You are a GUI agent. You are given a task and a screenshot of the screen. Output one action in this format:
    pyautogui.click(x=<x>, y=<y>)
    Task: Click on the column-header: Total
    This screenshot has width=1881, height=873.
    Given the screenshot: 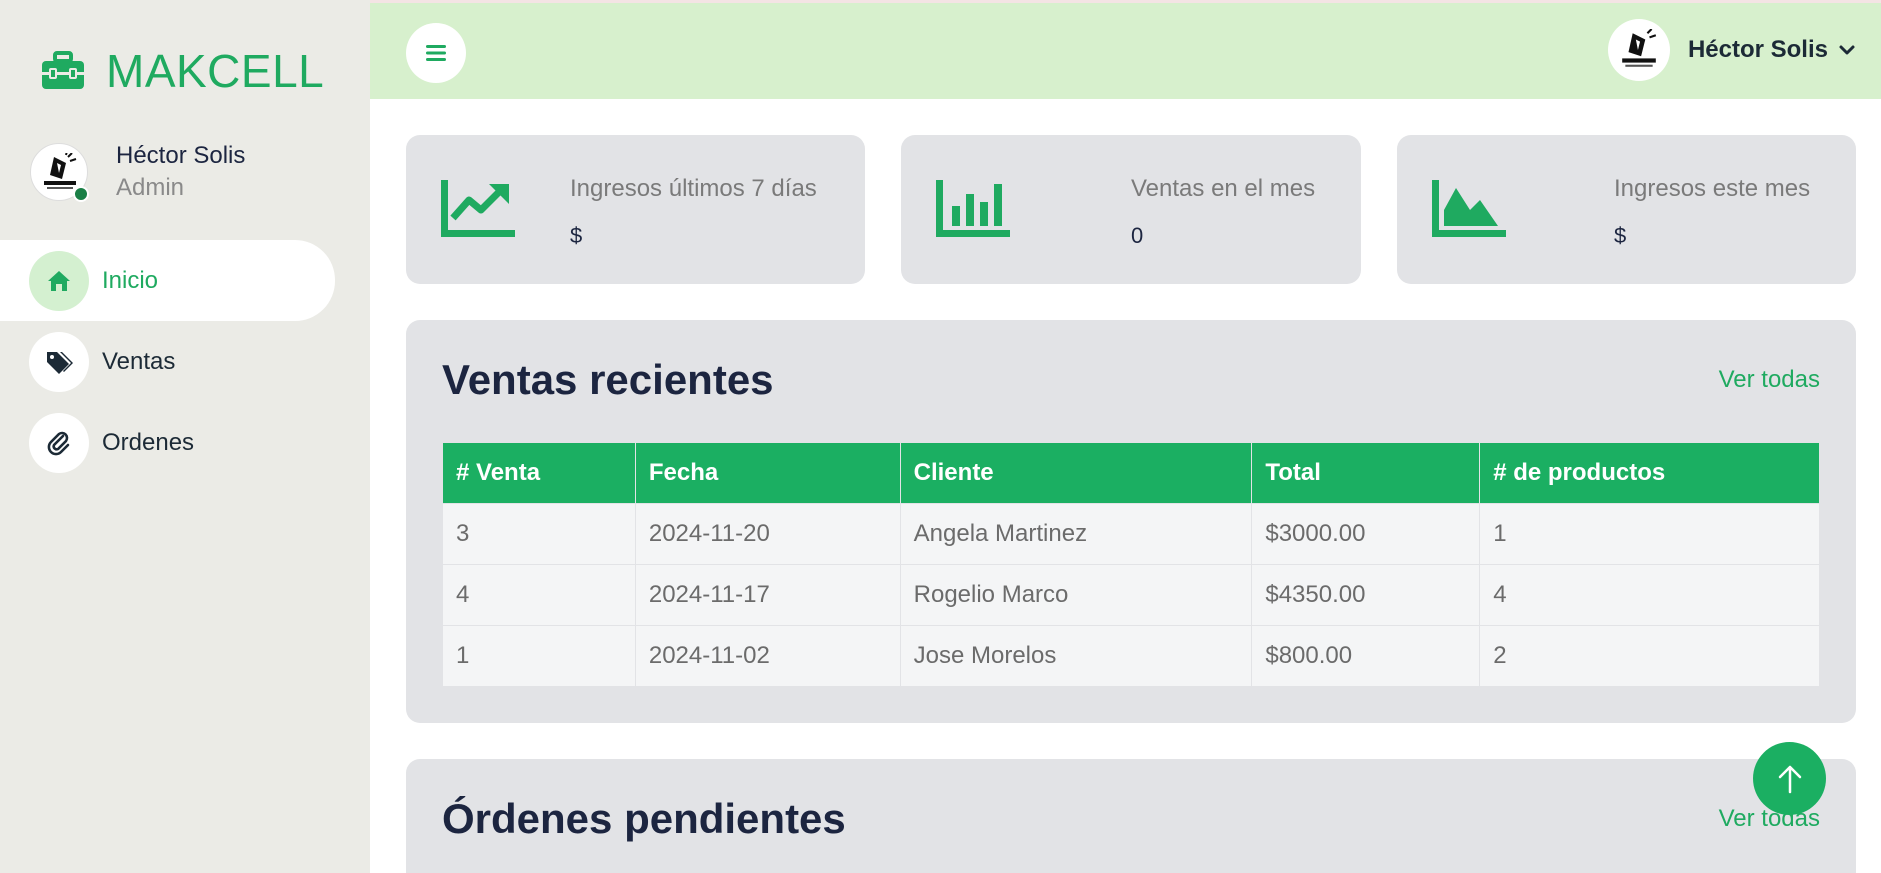 What is the action you would take?
    pyautogui.click(x=1366, y=473)
    